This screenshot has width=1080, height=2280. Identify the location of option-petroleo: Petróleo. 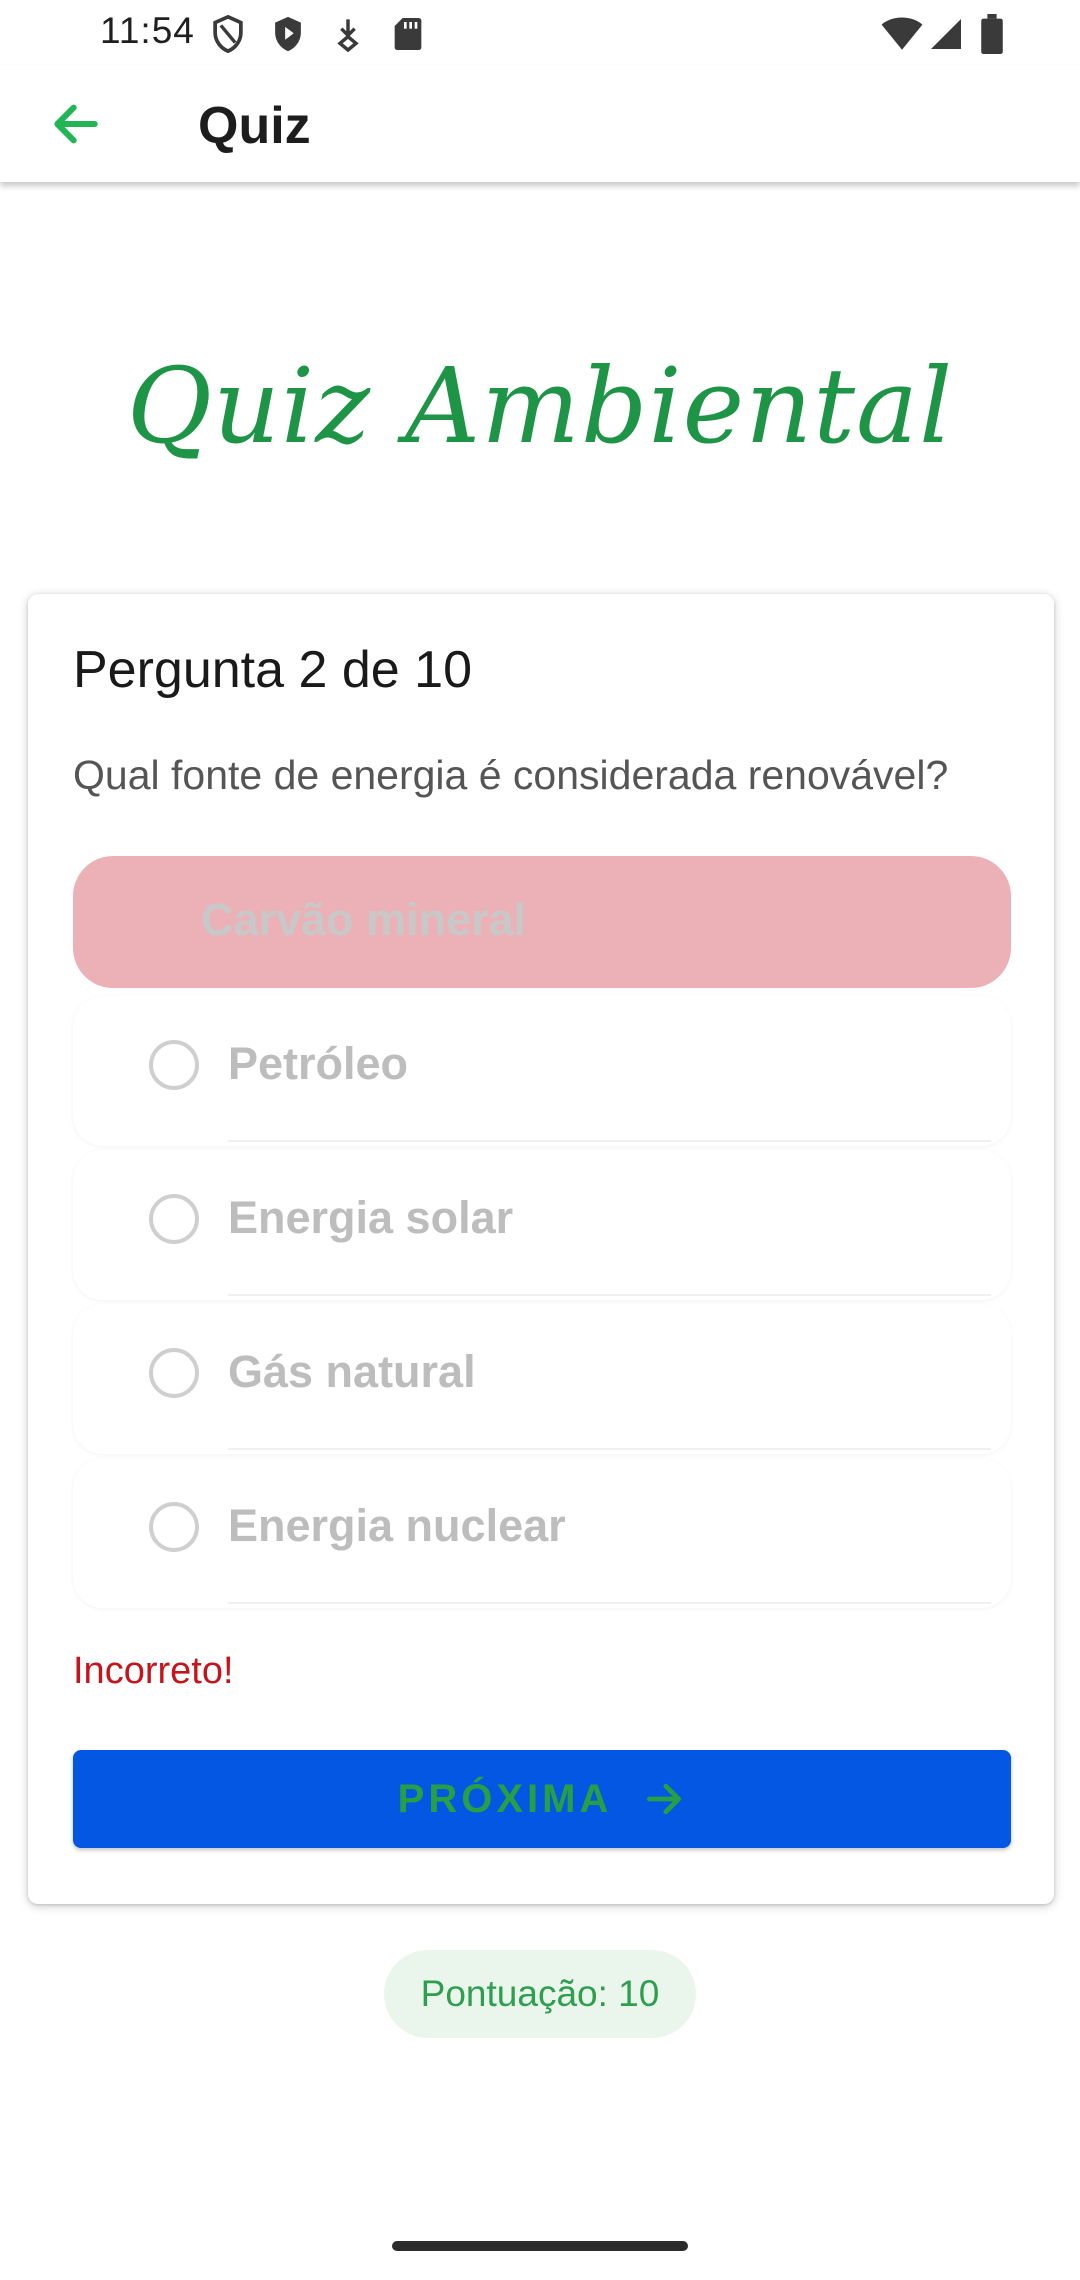
(542, 1071).